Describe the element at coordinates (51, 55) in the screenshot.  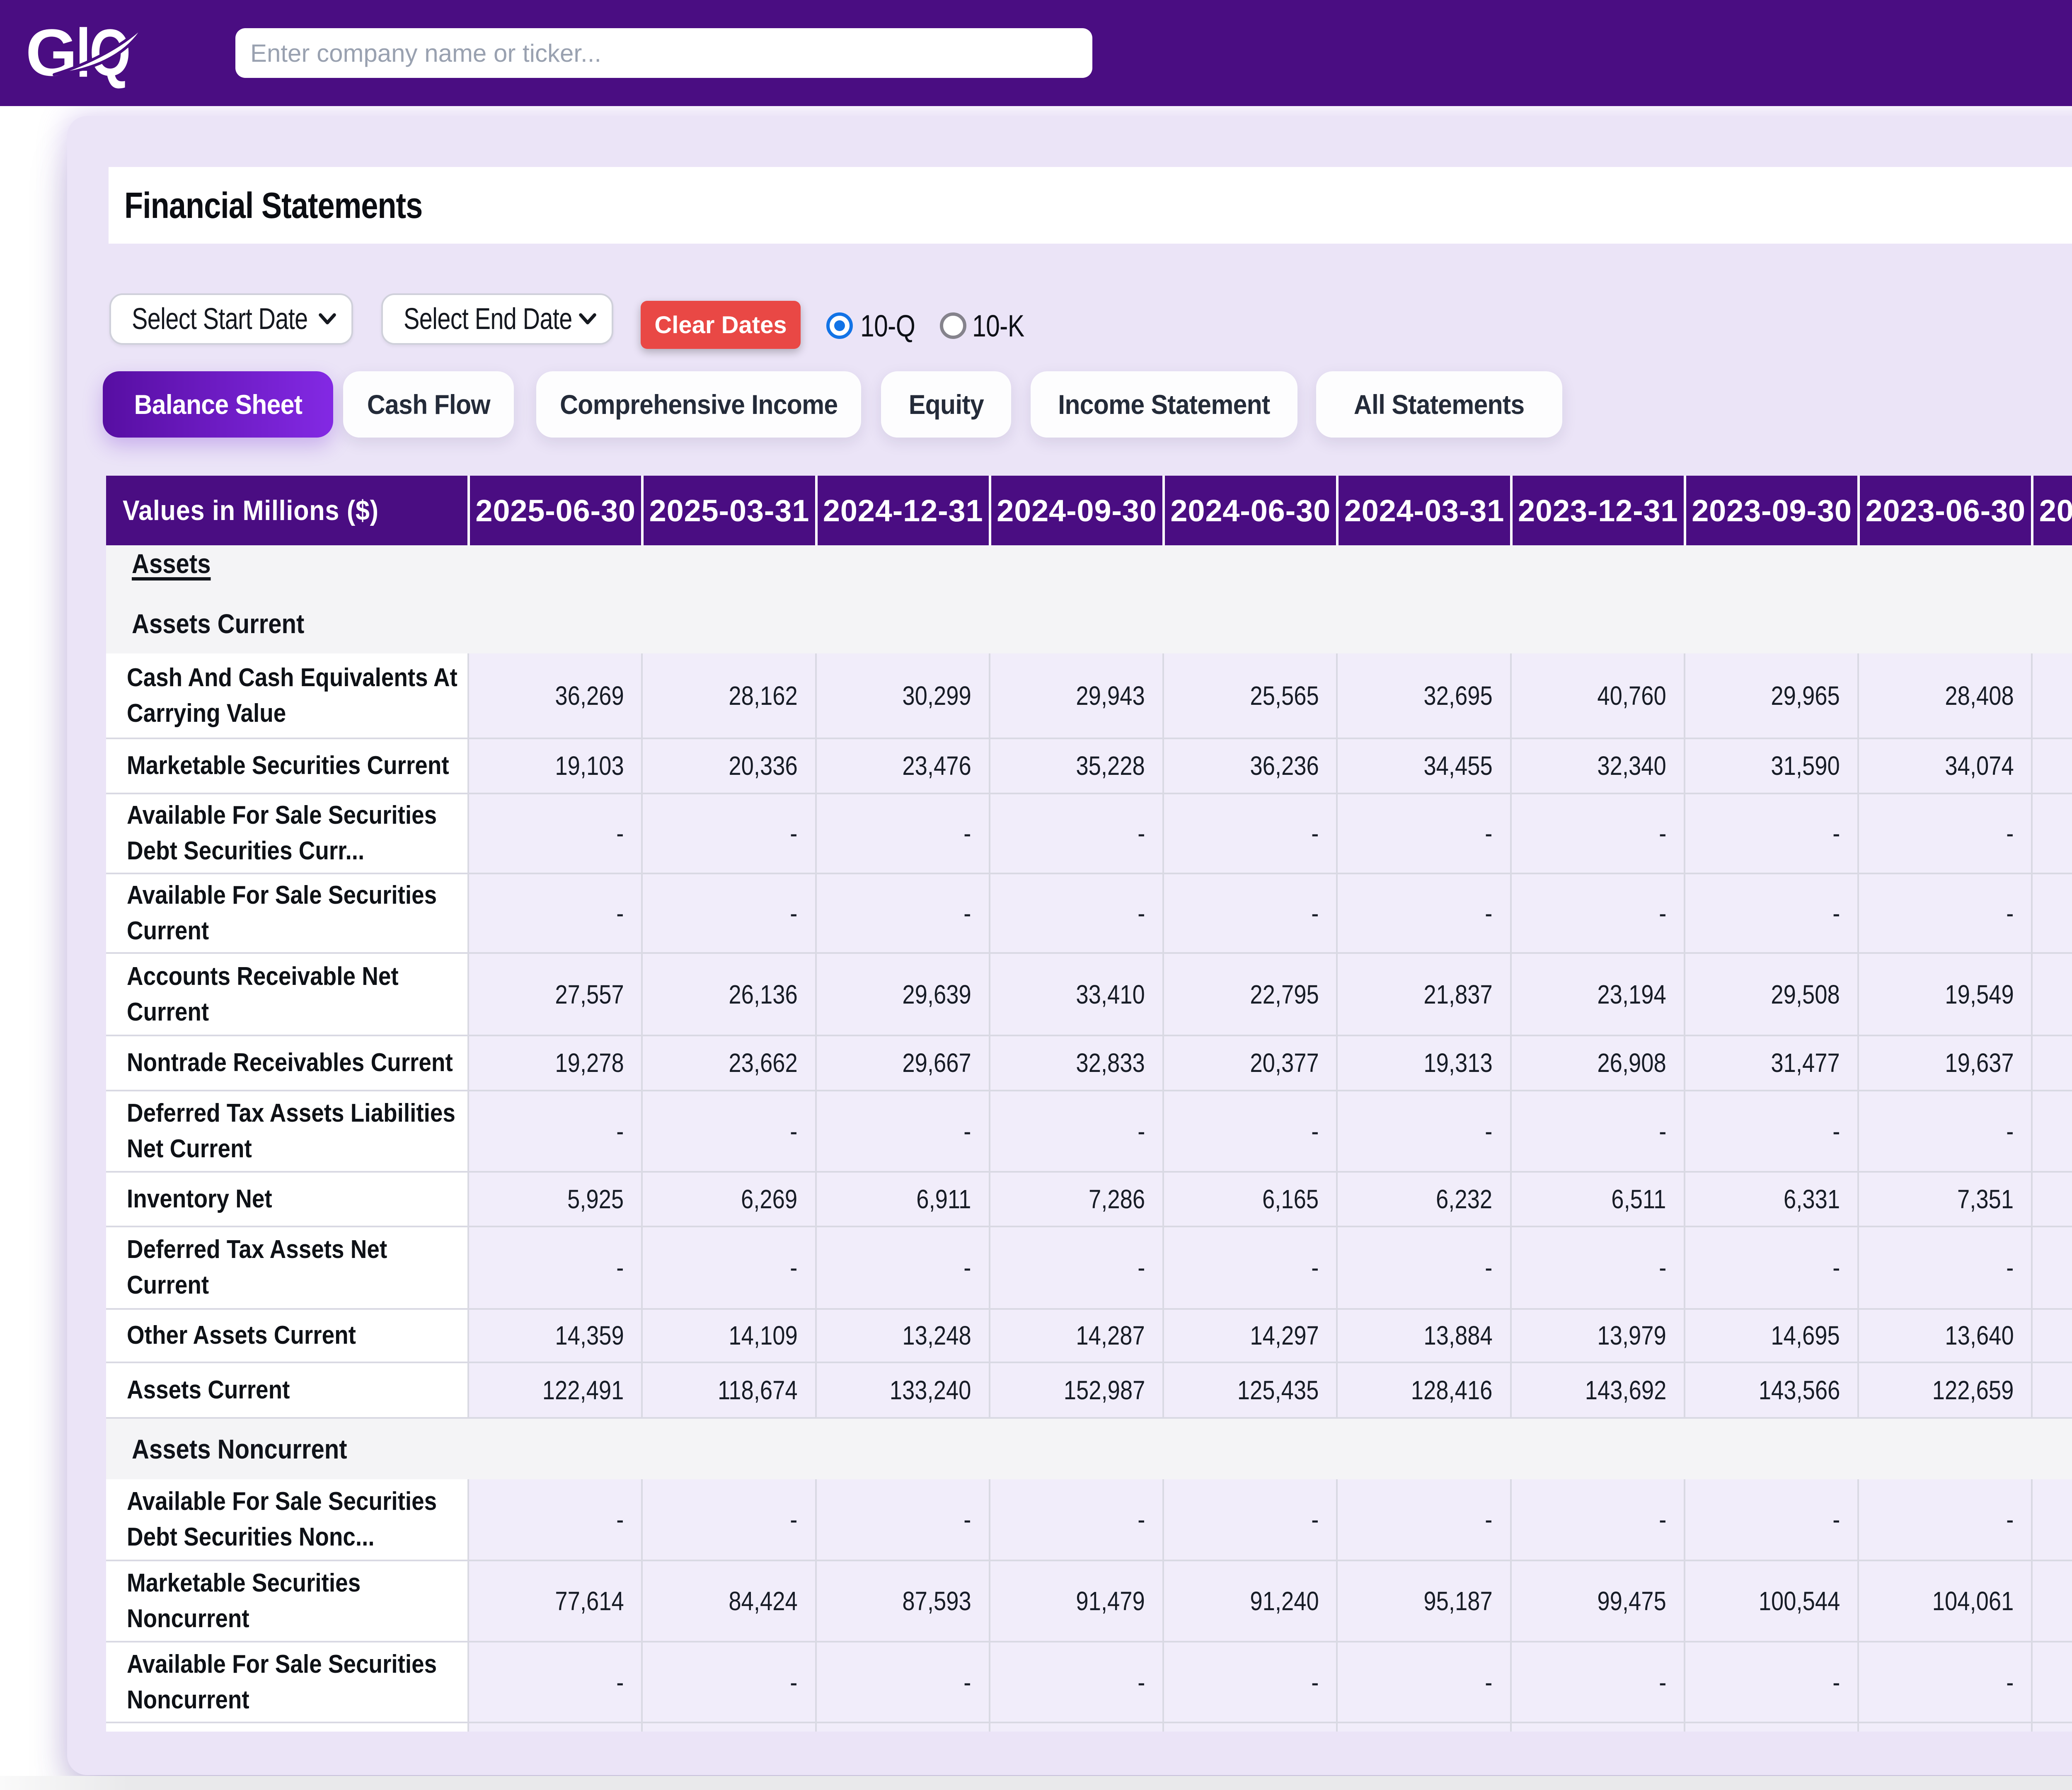
I see `svg-text: G` at that location.